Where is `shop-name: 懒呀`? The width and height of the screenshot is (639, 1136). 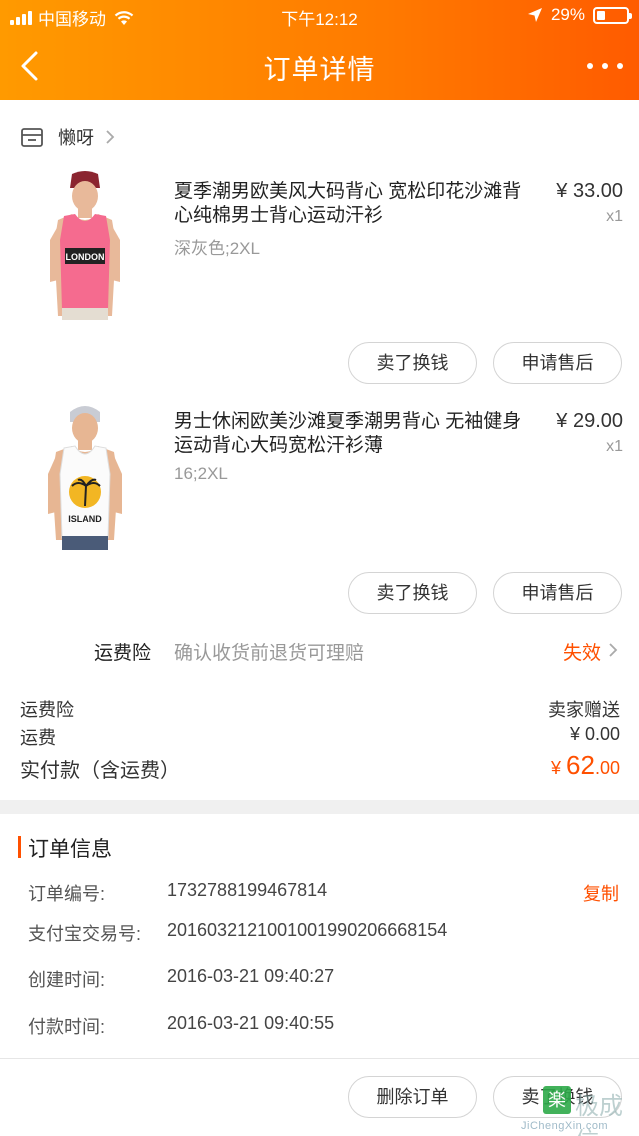 shop-name: 懒呀 is located at coordinates (76, 138).